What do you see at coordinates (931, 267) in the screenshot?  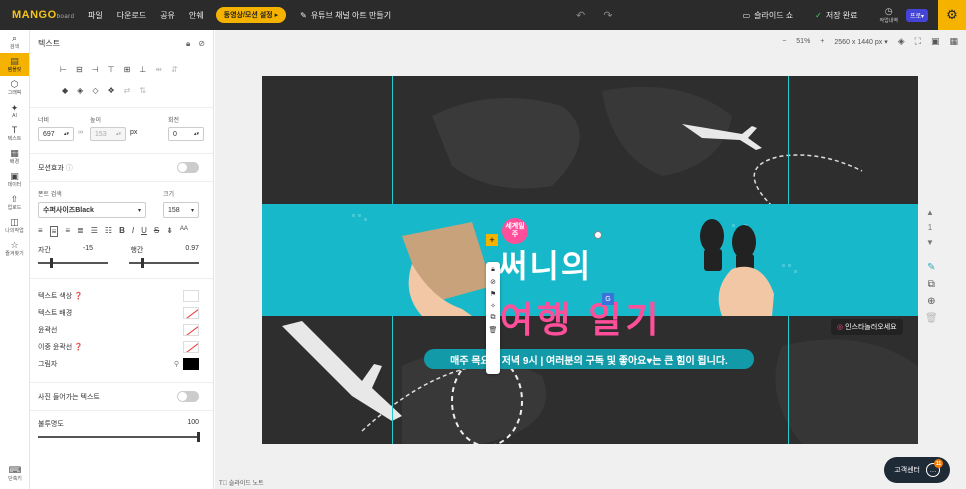 I see `magic-icon: ✎` at bounding box center [931, 267].